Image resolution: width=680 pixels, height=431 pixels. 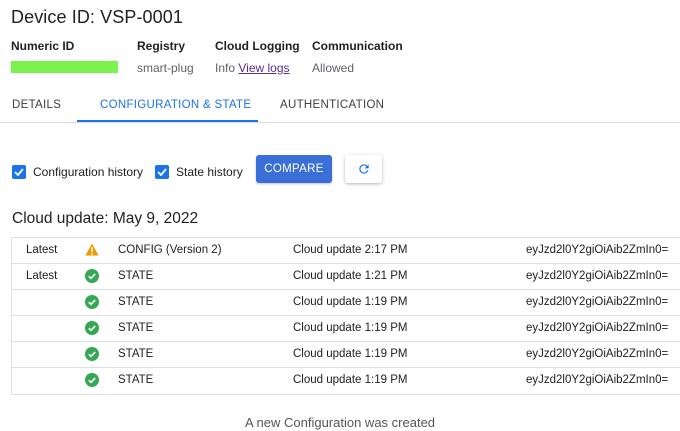 I want to click on state-history-checkbox: State history, so click(x=199, y=172).